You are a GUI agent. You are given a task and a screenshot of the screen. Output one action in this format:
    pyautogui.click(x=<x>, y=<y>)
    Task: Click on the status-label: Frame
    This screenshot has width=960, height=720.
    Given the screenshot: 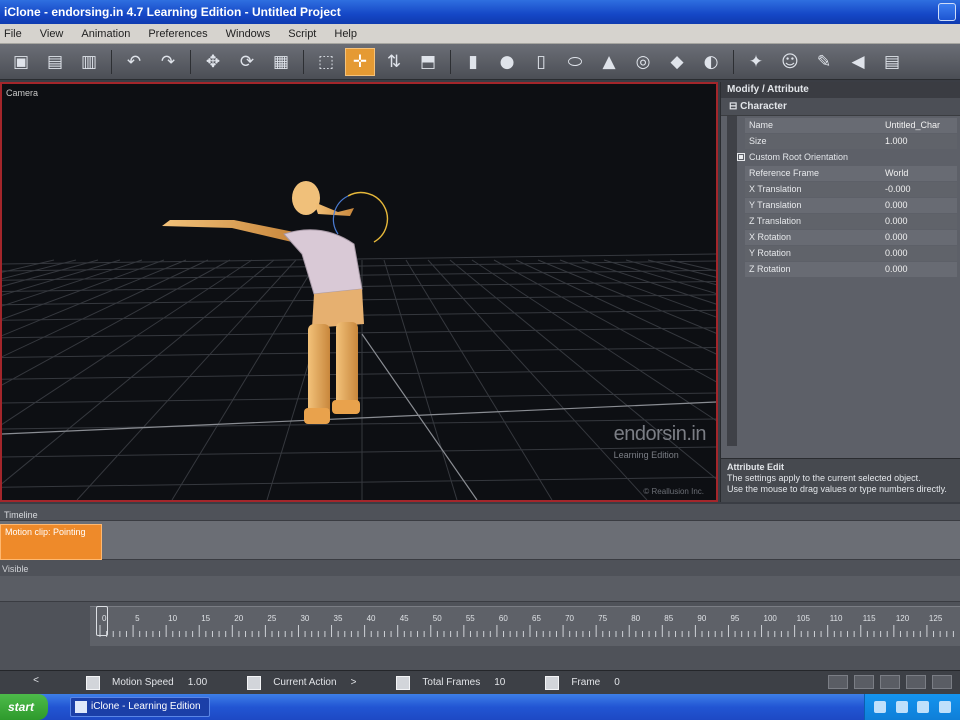 What is the action you would take?
    pyautogui.click(x=586, y=682)
    